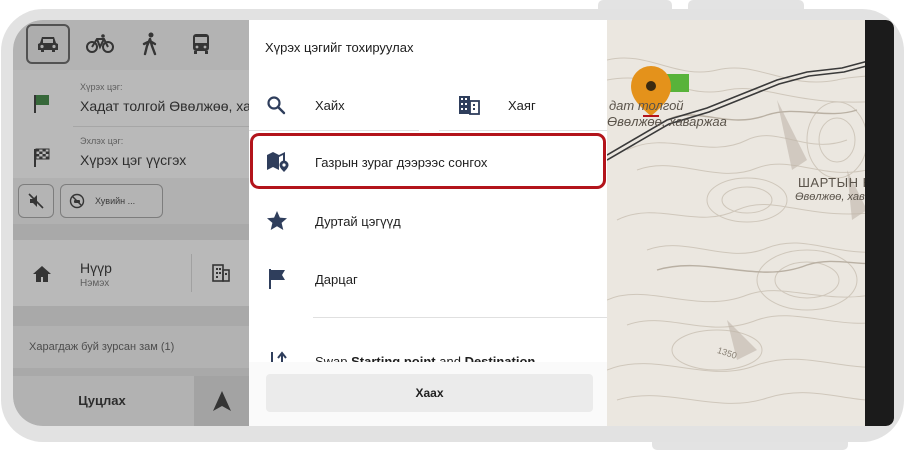 Image resolution: width=909 pixels, height=451 pixels. What do you see at coordinates (330, 105) in the screenshot?
I see `search-option-label: Хайх` at bounding box center [330, 105].